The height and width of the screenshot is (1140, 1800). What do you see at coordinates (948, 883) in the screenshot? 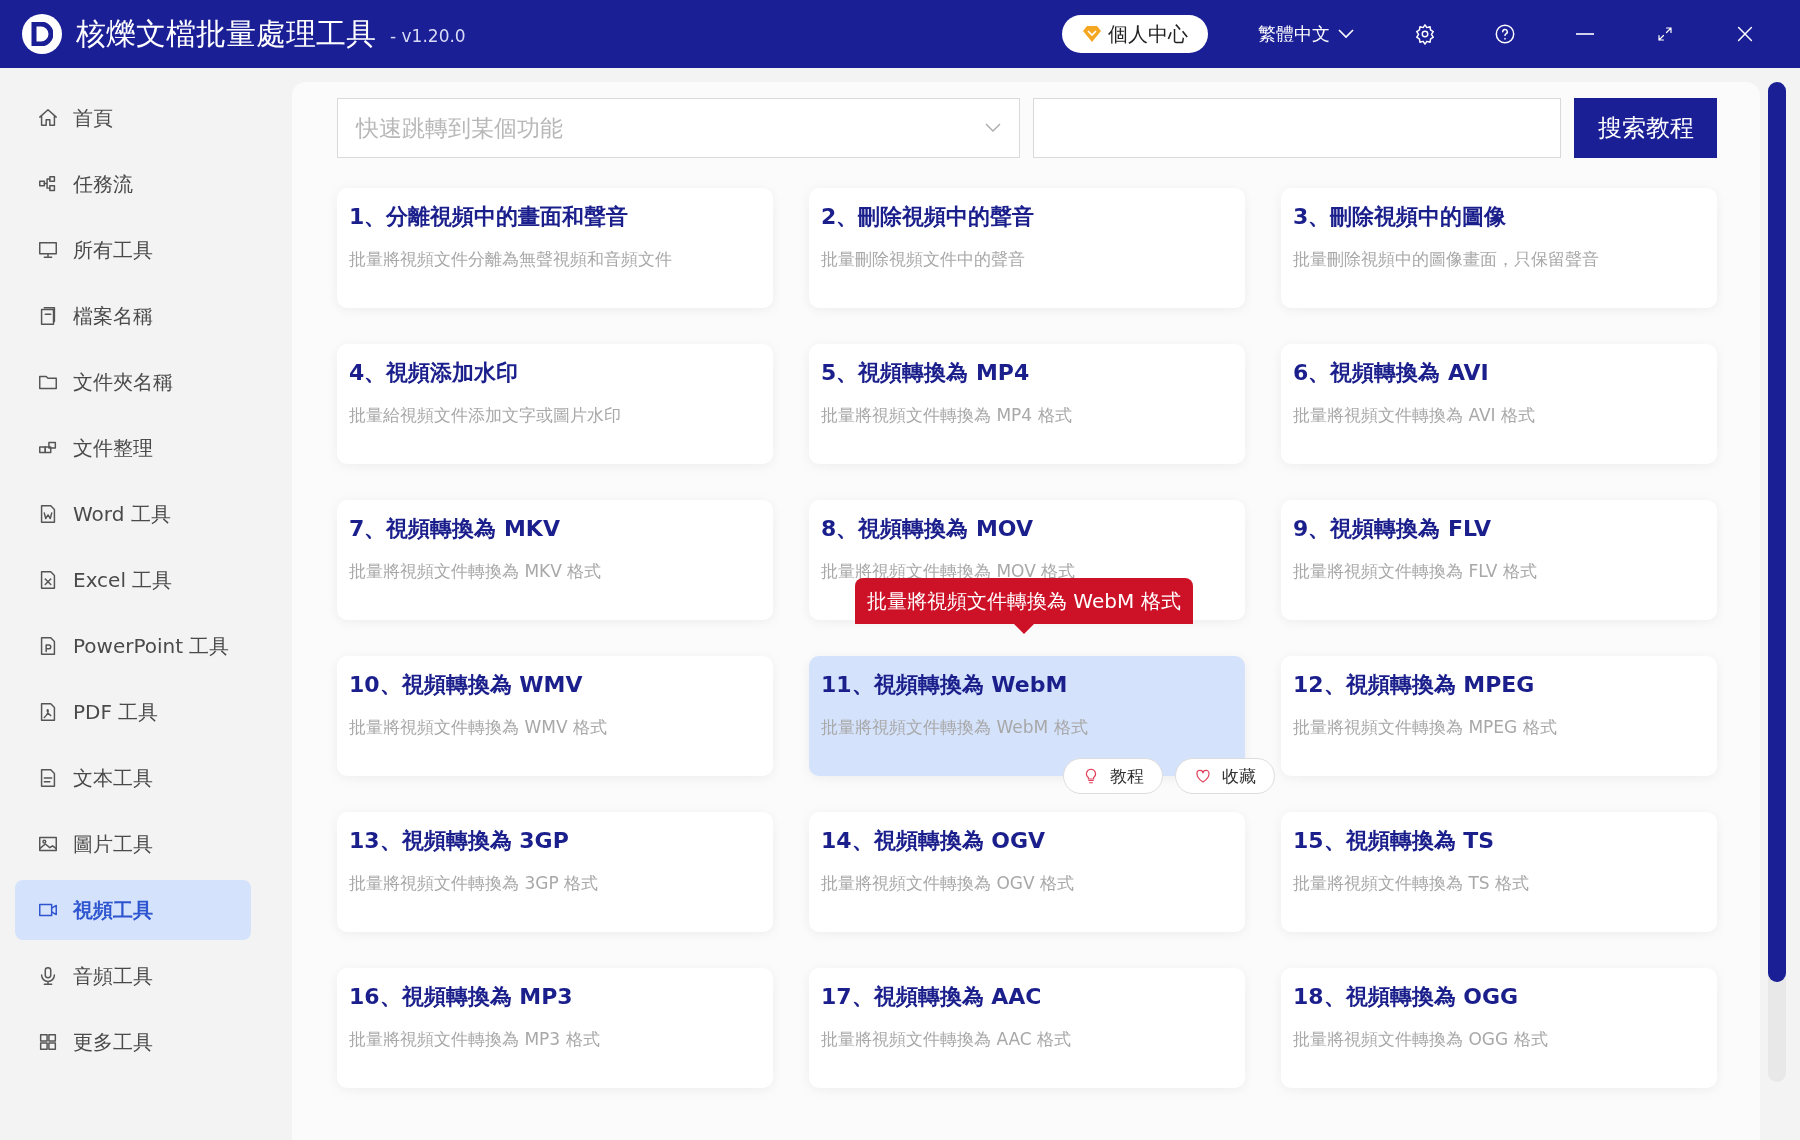
I see `card-description: 批量將視頻文件轉換為 OGV 格式` at bounding box center [948, 883].